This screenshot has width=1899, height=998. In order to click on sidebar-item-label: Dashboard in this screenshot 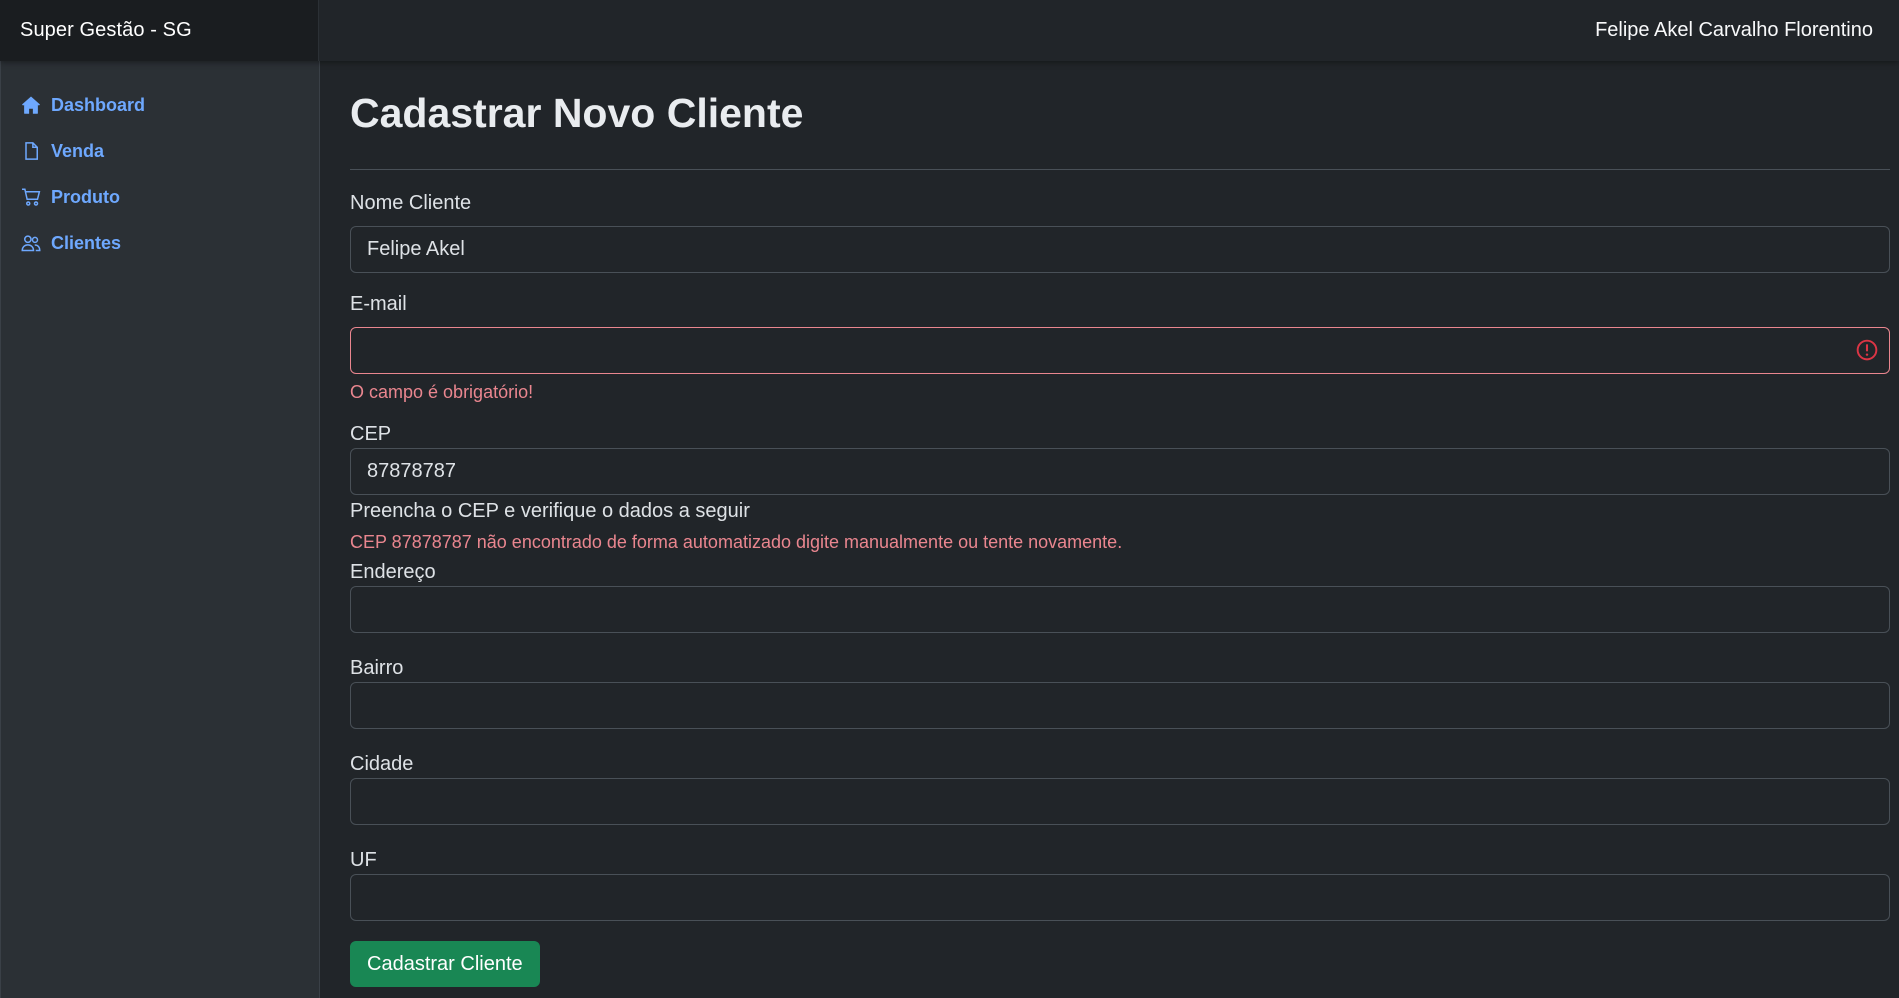, I will do `click(98, 104)`.